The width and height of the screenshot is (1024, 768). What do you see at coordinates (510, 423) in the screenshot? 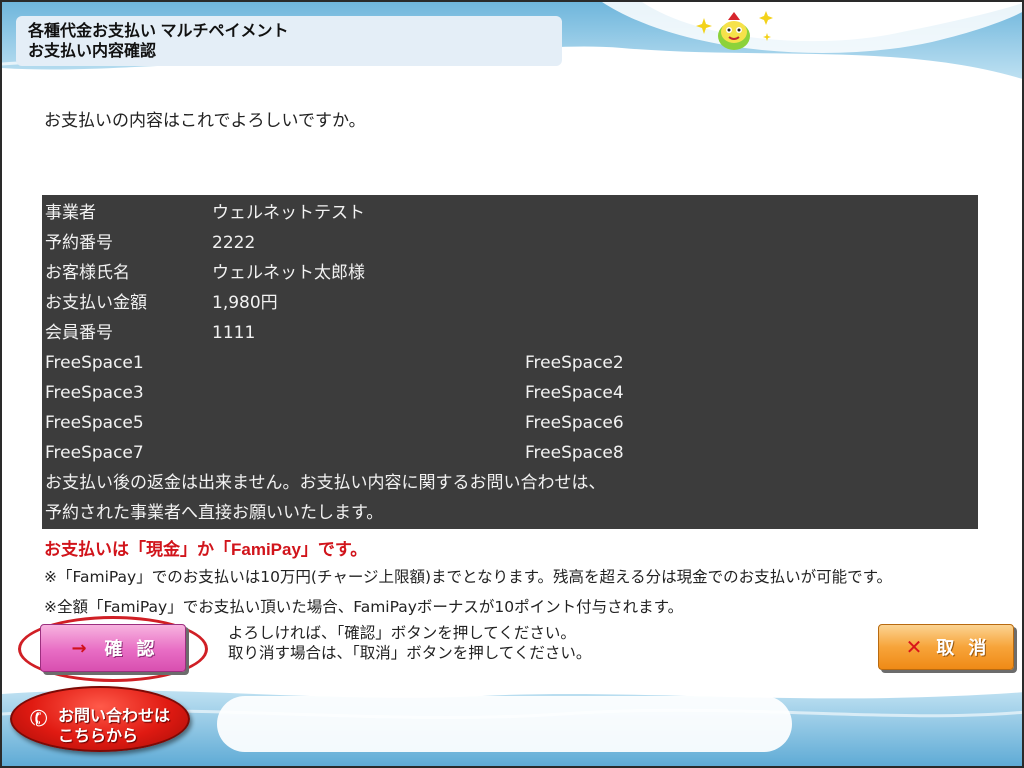
I see `free-space-row: FreeSpace5 FreeSpace6` at bounding box center [510, 423].